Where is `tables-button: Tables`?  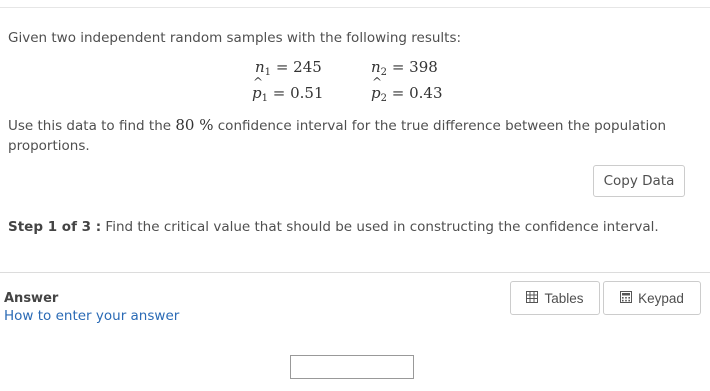 tables-button: Tables is located at coordinates (555, 298).